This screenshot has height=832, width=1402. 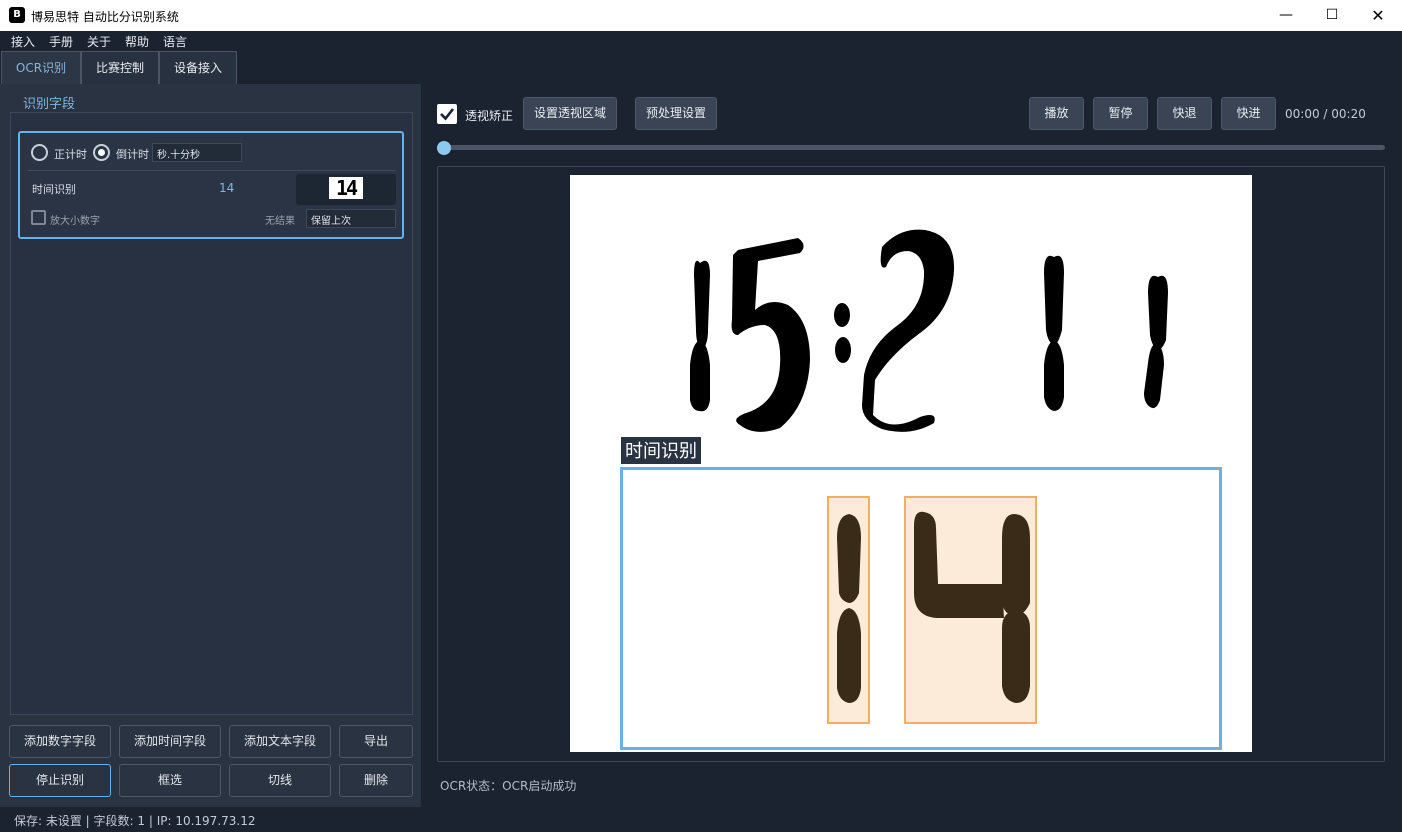 What do you see at coordinates (198, 67) in the screenshot?
I see `tab-device: 设备接入` at bounding box center [198, 67].